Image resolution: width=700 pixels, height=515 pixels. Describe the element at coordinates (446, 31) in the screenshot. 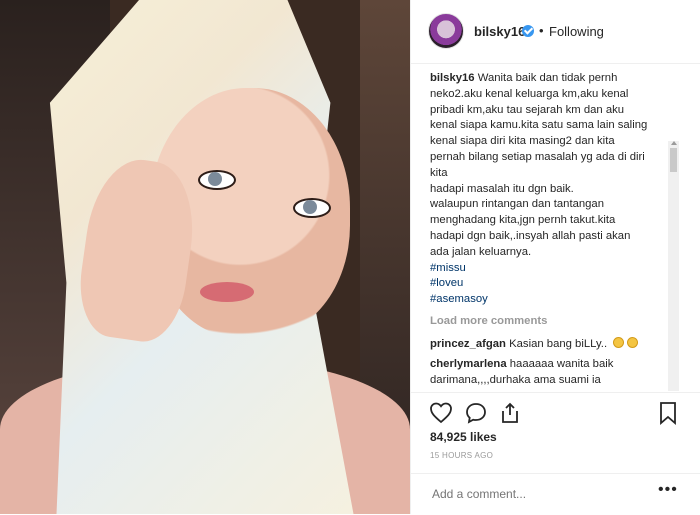

I see `avatar` at that location.